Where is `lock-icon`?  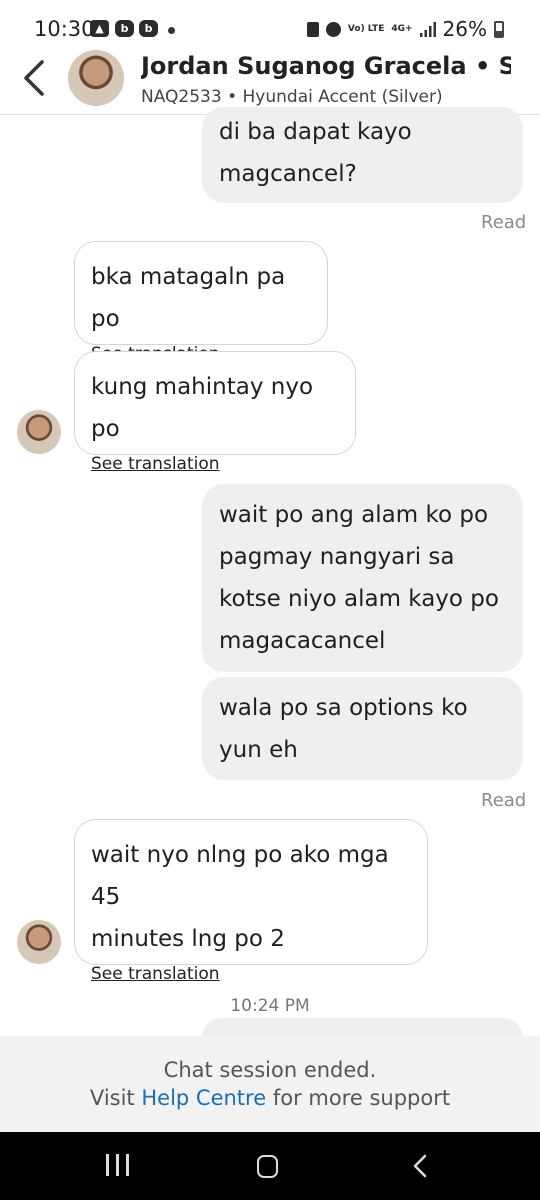 lock-icon is located at coordinates (312, 29).